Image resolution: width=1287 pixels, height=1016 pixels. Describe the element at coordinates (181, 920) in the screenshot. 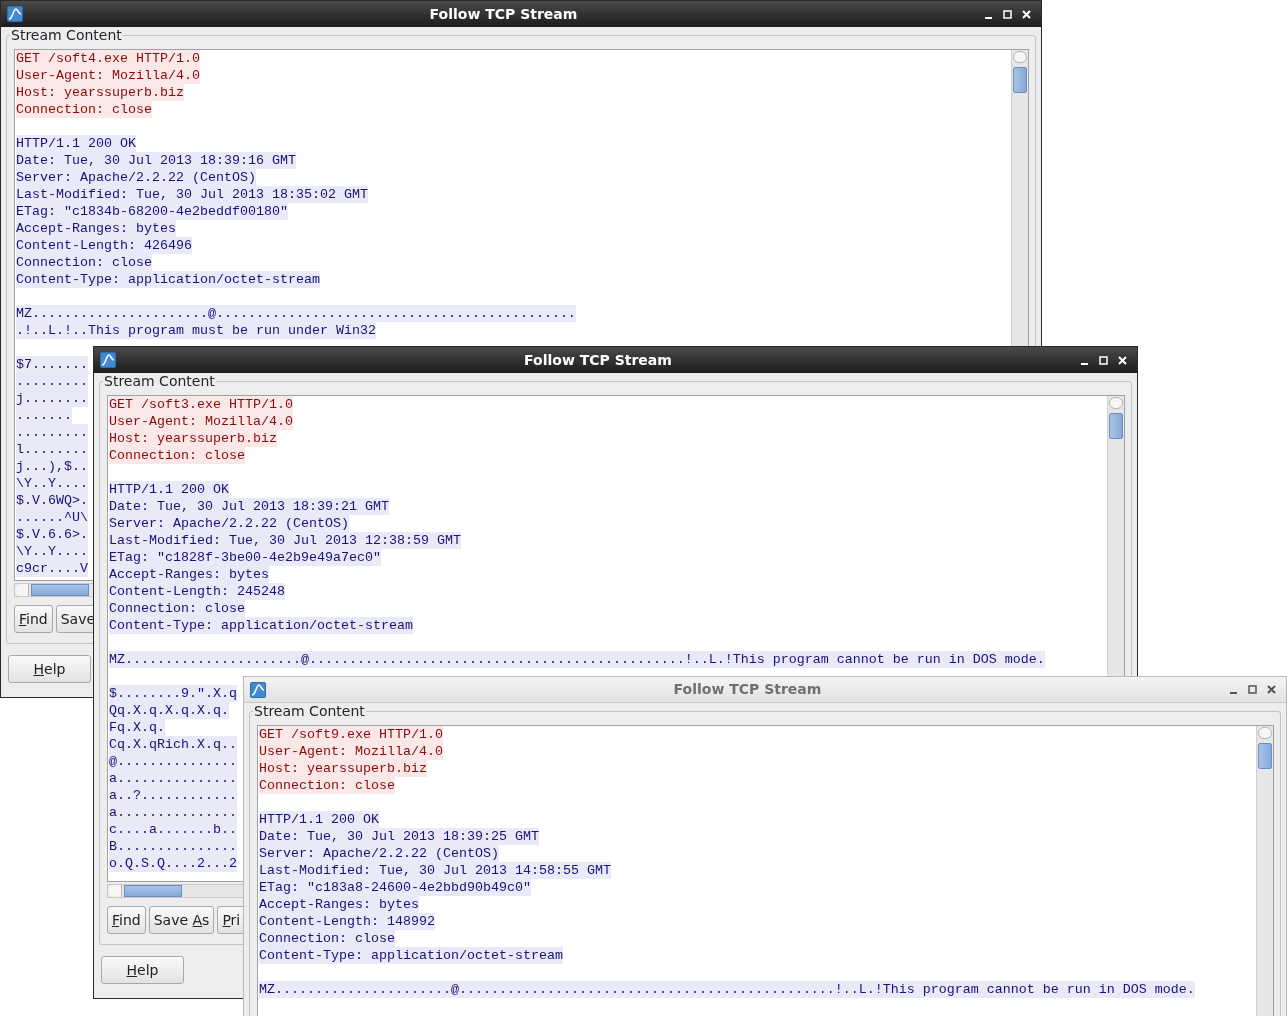

I see `dialog-button: Save As` at that location.